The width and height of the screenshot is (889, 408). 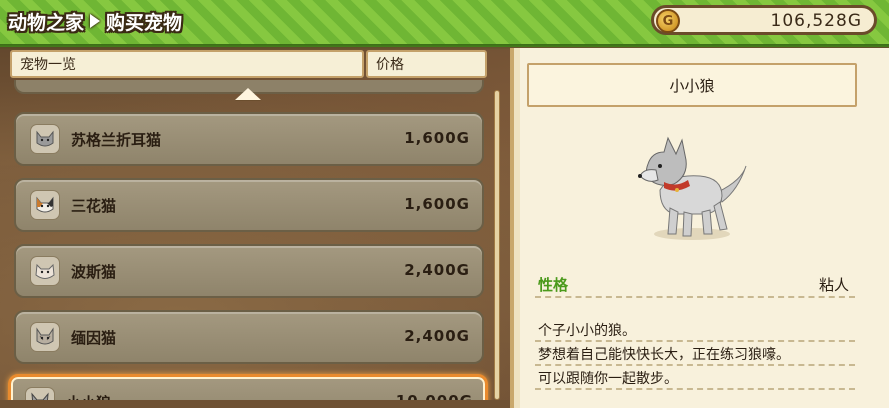 I want to click on detail-name-ribbon: 小小狼, so click(x=692, y=89).